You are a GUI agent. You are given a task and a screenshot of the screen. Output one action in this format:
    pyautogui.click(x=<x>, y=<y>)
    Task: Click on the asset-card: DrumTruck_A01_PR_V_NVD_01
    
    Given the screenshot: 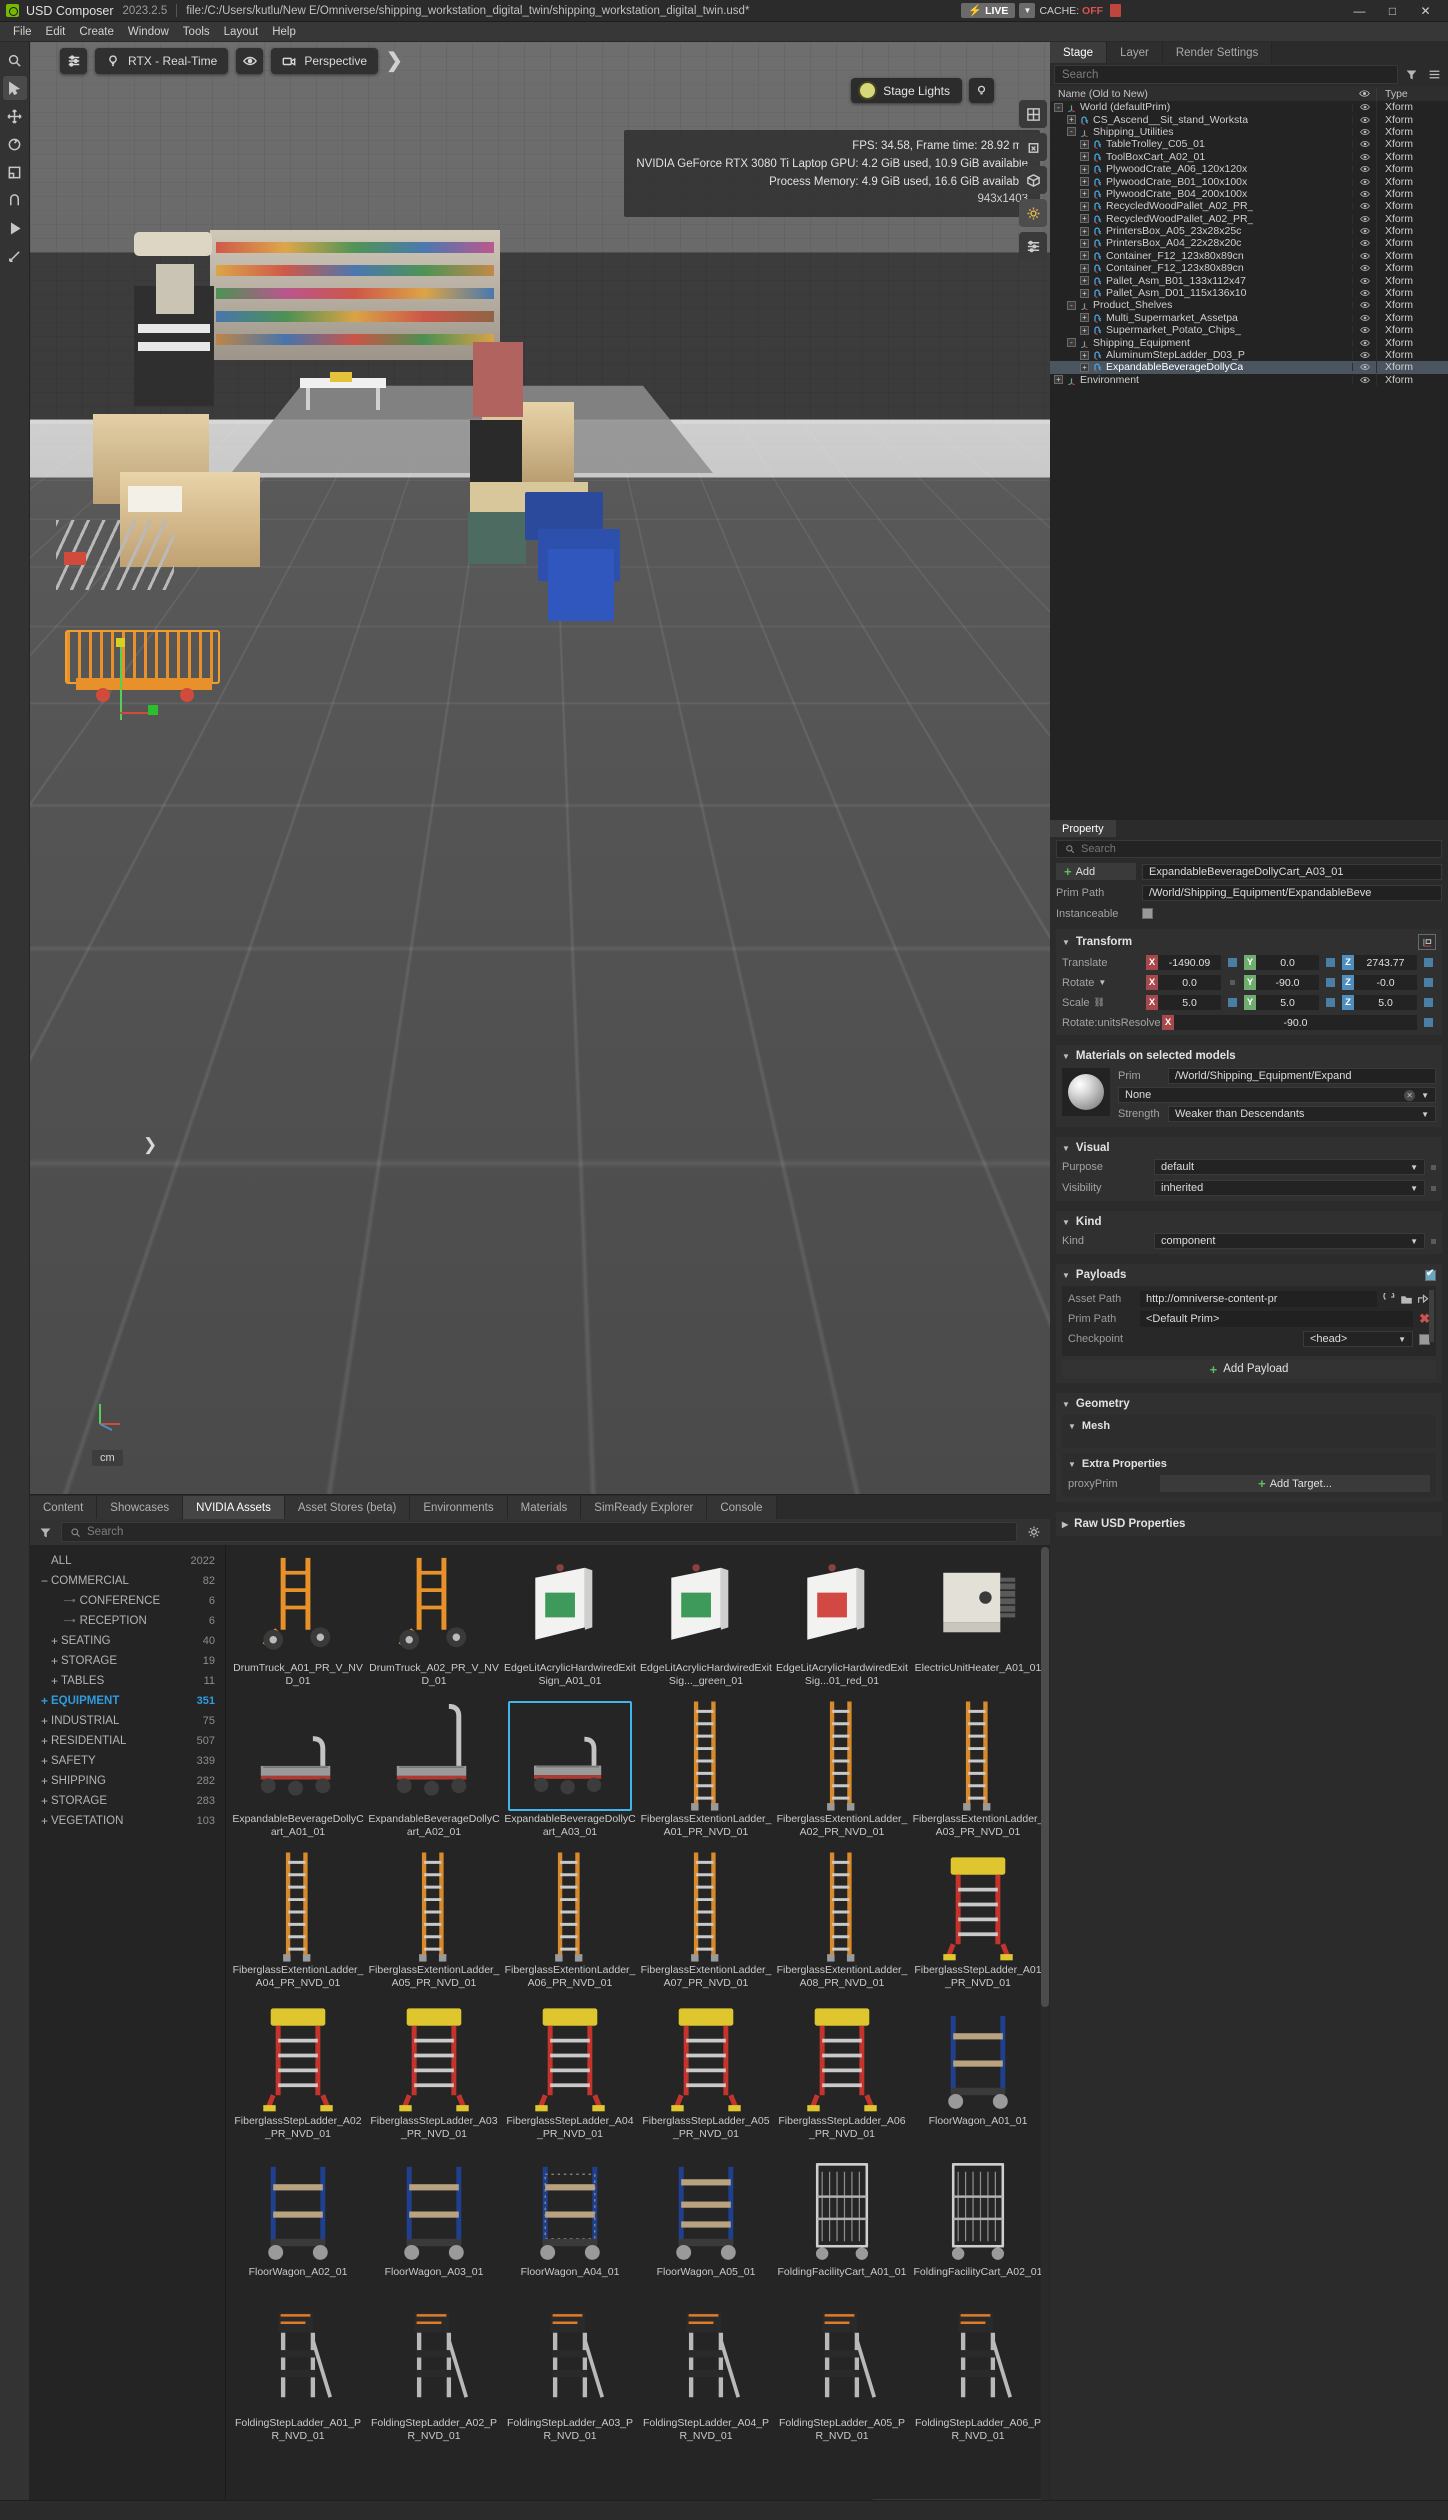 What is the action you would take?
    pyautogui.click(x=298, y=1622)
    